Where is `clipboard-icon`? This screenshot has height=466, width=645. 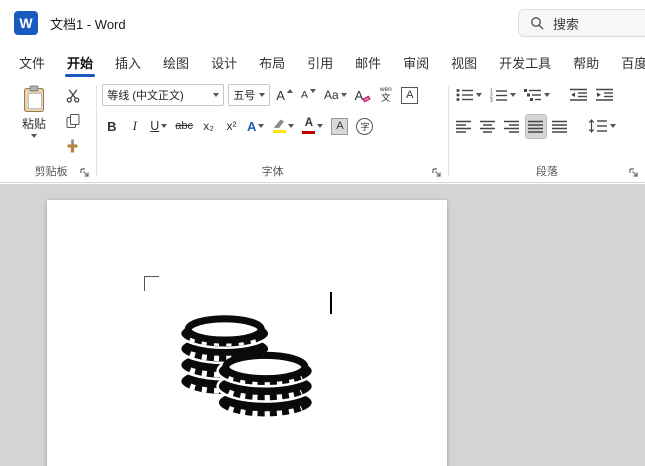 clipboard-icon is located at coordinates (34, 98).